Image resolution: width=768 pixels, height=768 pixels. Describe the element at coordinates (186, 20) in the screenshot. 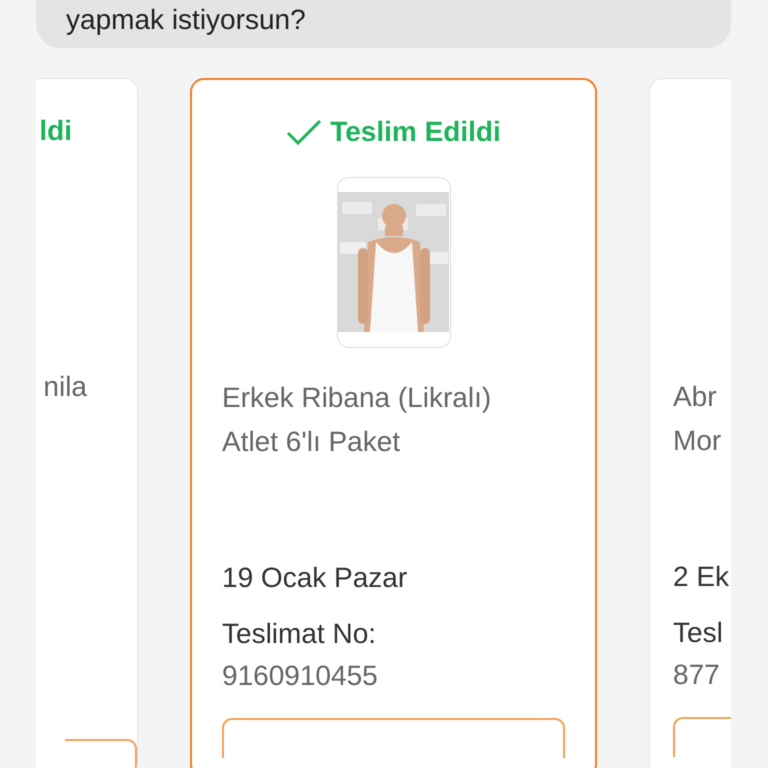

I see `message-text: yapmak istiyorsun?` at that location.